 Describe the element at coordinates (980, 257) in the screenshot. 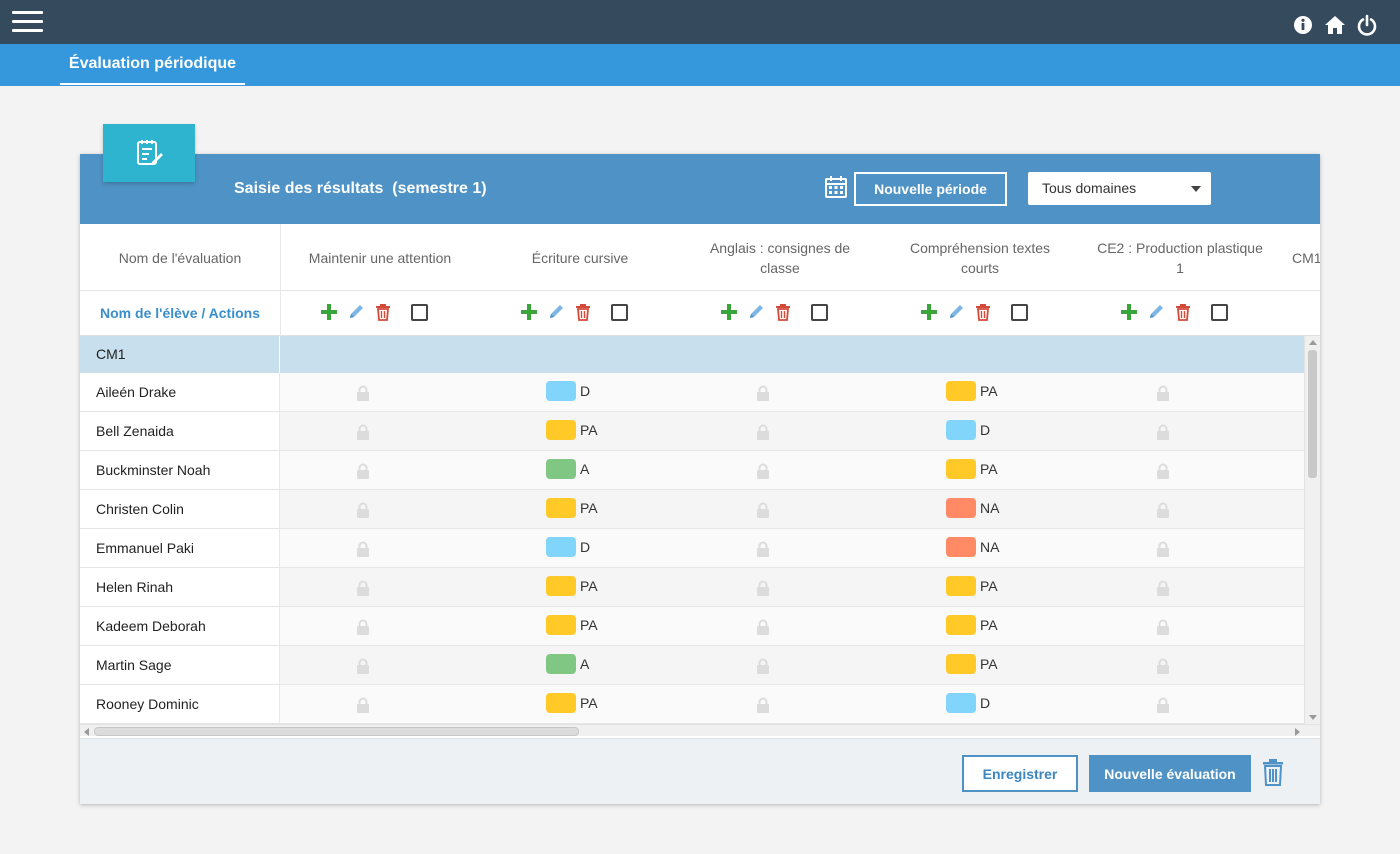

I see `col-header: Compréhension textes courts` at that location.